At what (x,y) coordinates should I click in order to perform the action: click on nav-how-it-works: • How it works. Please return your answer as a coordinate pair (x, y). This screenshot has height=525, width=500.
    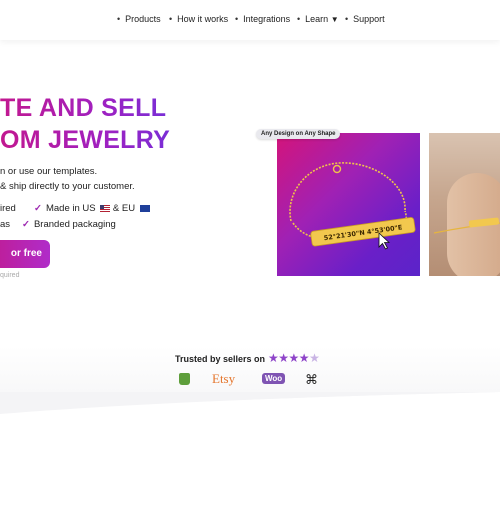
    Looking at the image, I should click on (198, 19).